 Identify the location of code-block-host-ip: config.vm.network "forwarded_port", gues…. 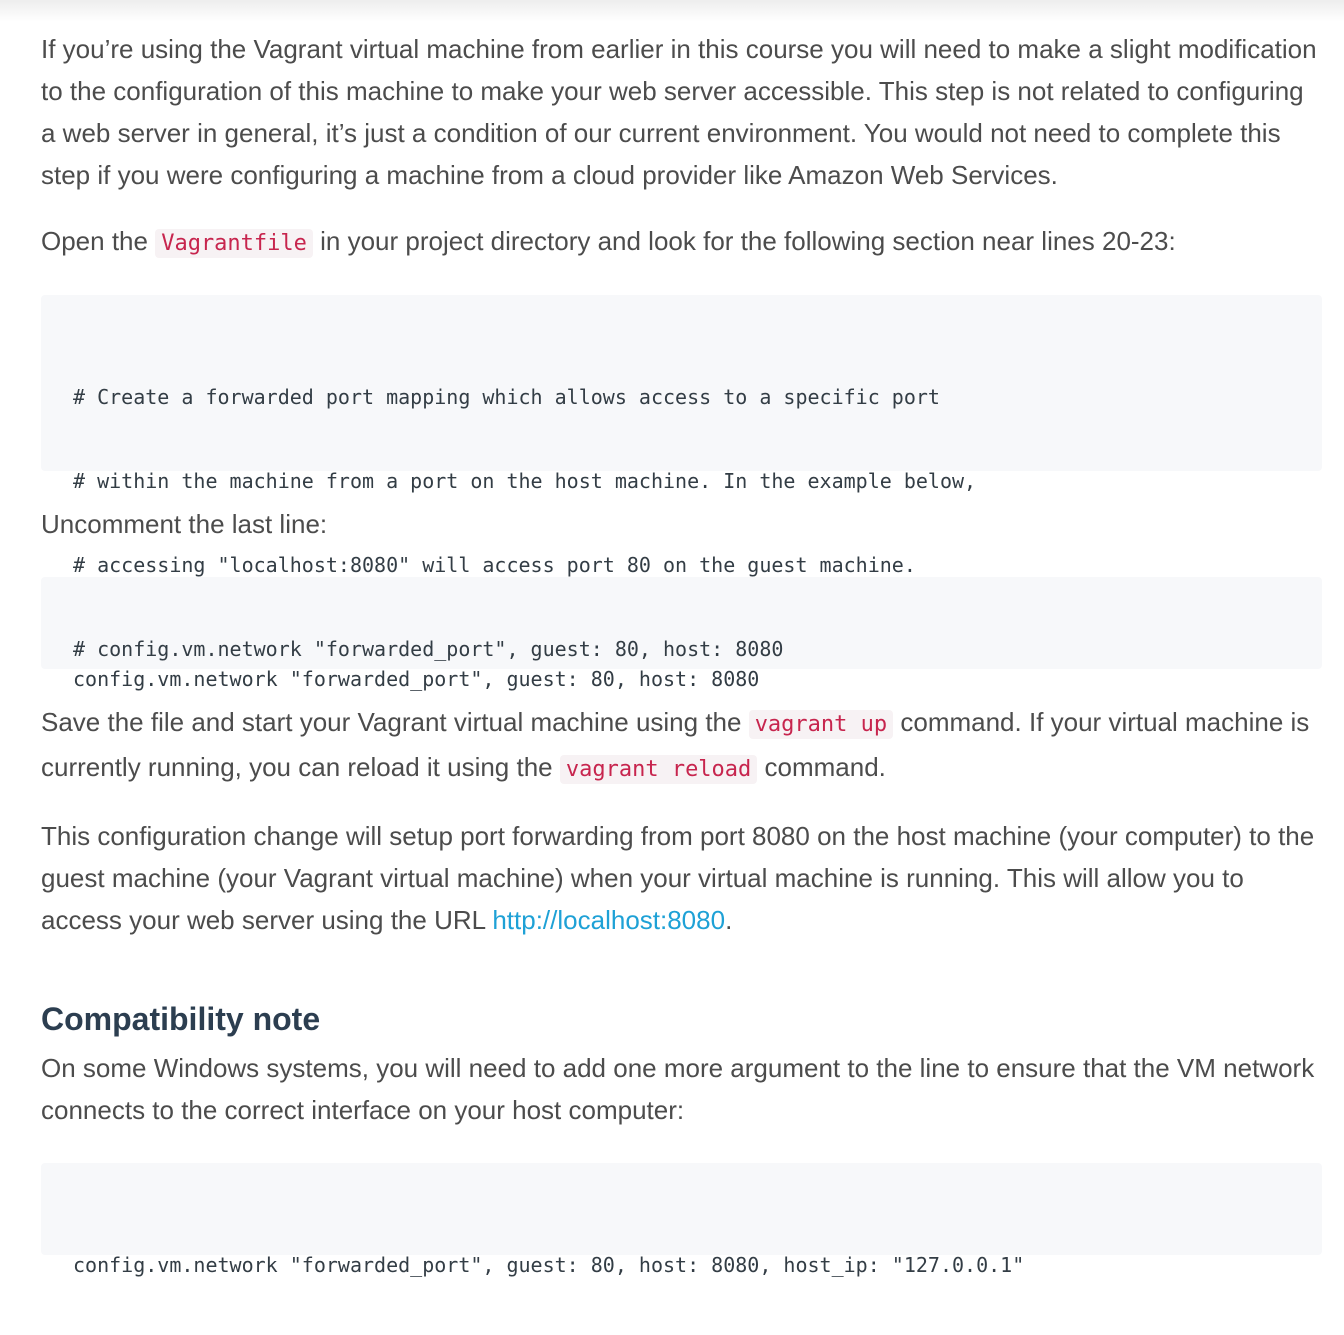
(681, 1220).